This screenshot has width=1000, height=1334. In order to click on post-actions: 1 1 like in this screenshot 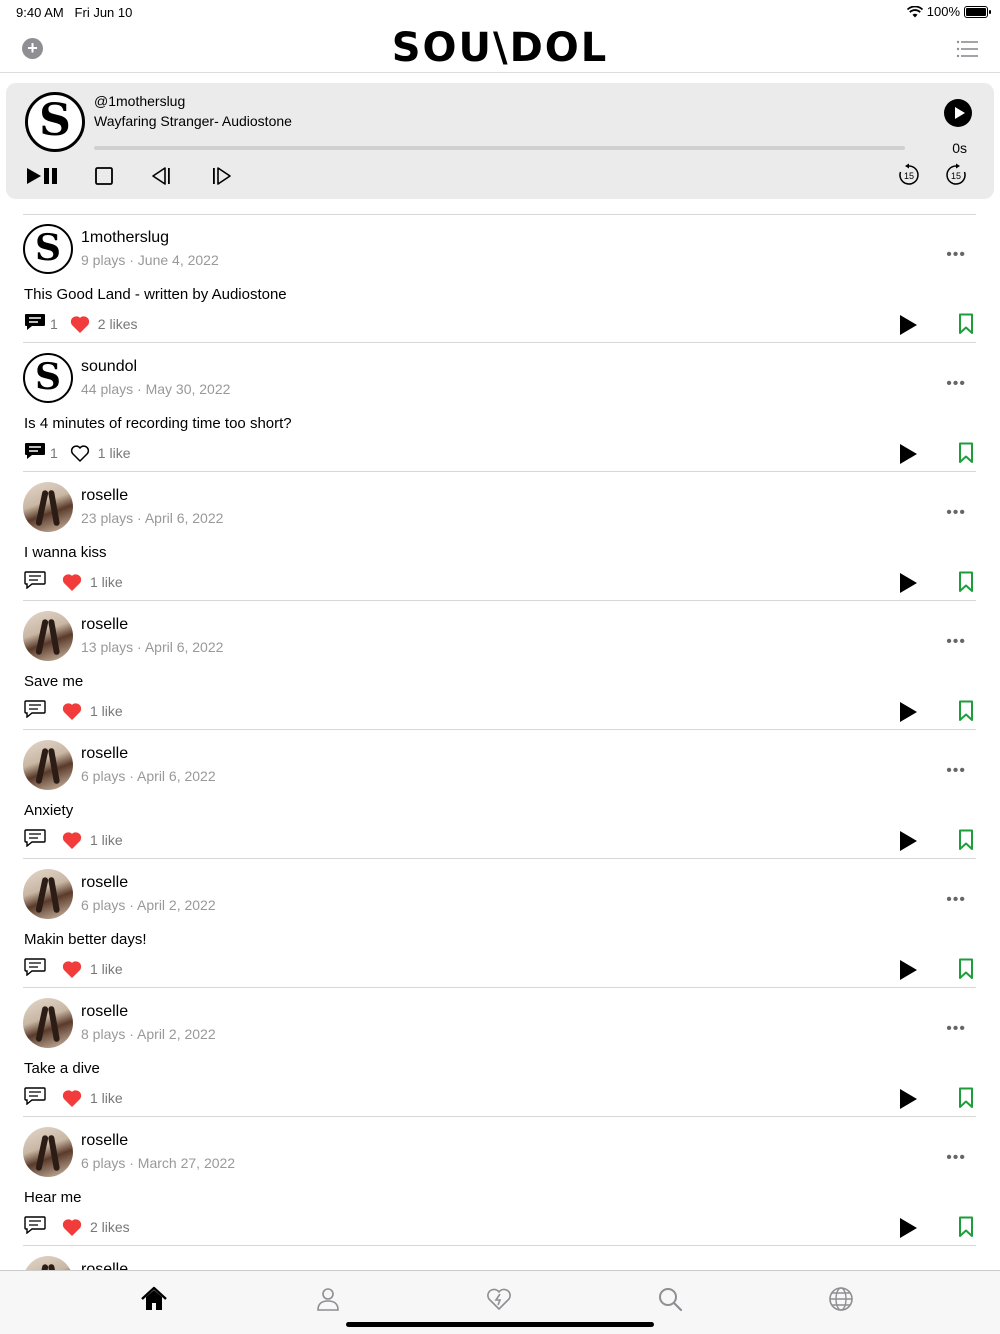, I will do `click(77, 453)`.